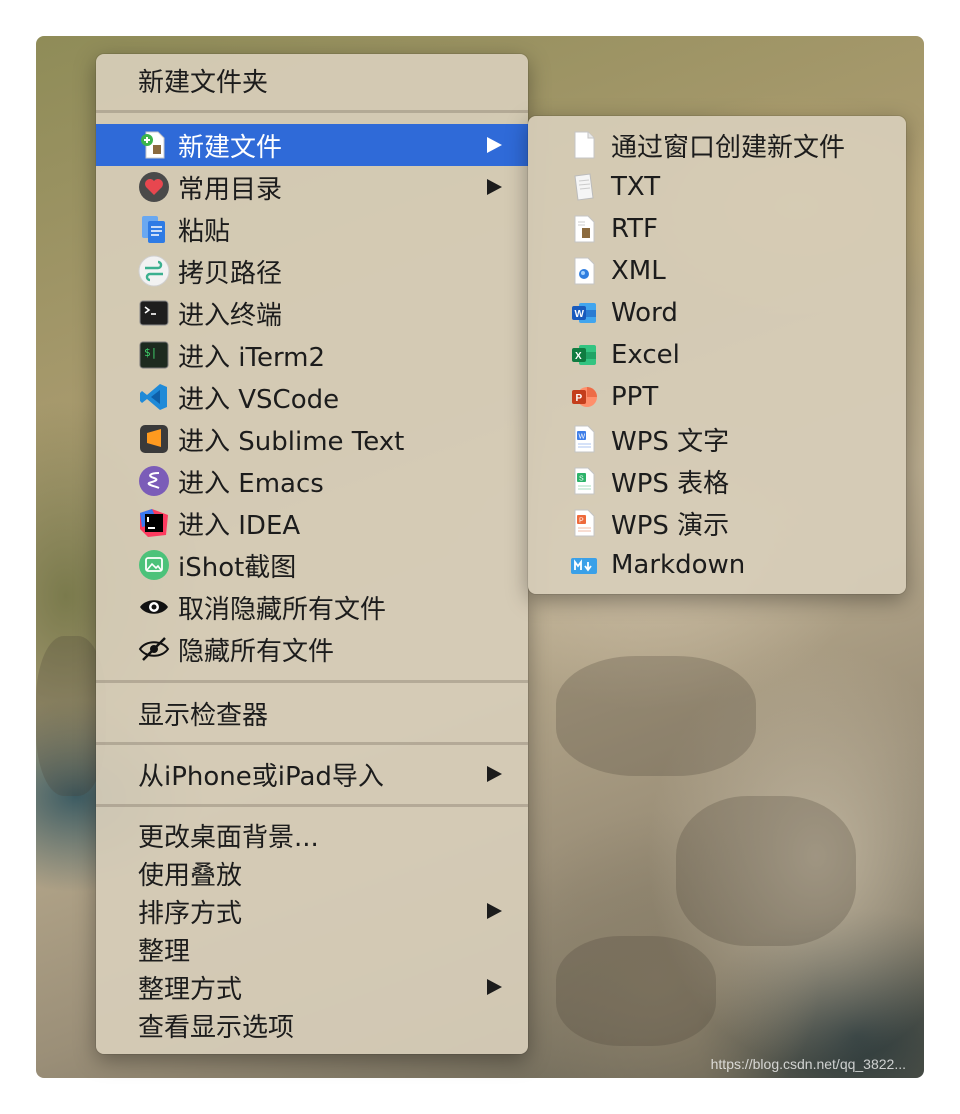 Image resolution: width=960 pixels, height=1114 pixels. I want to click on menu-item-clean-up-by: 整理方式, so click(312, 987).